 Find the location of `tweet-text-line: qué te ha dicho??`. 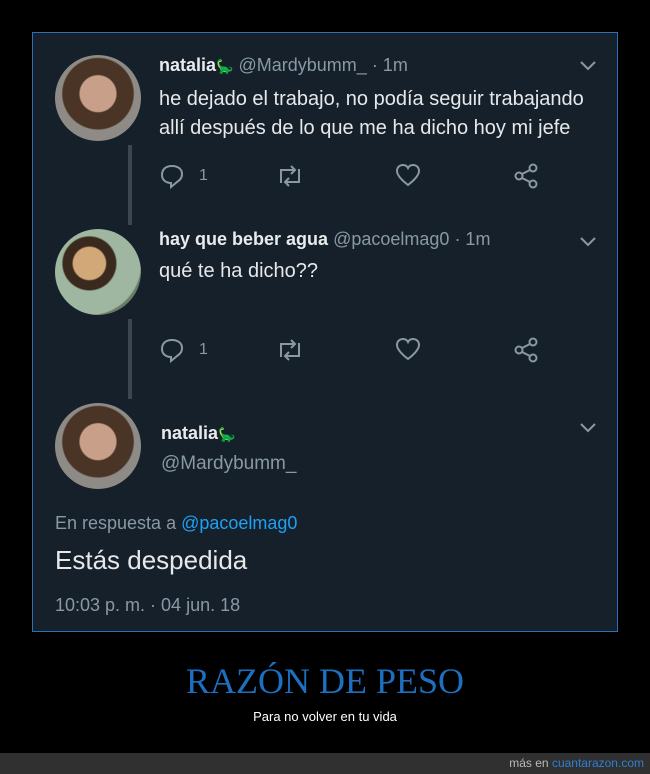

tweet-text-line: qué te ha dicho?? is located at coordinates (239, 271).